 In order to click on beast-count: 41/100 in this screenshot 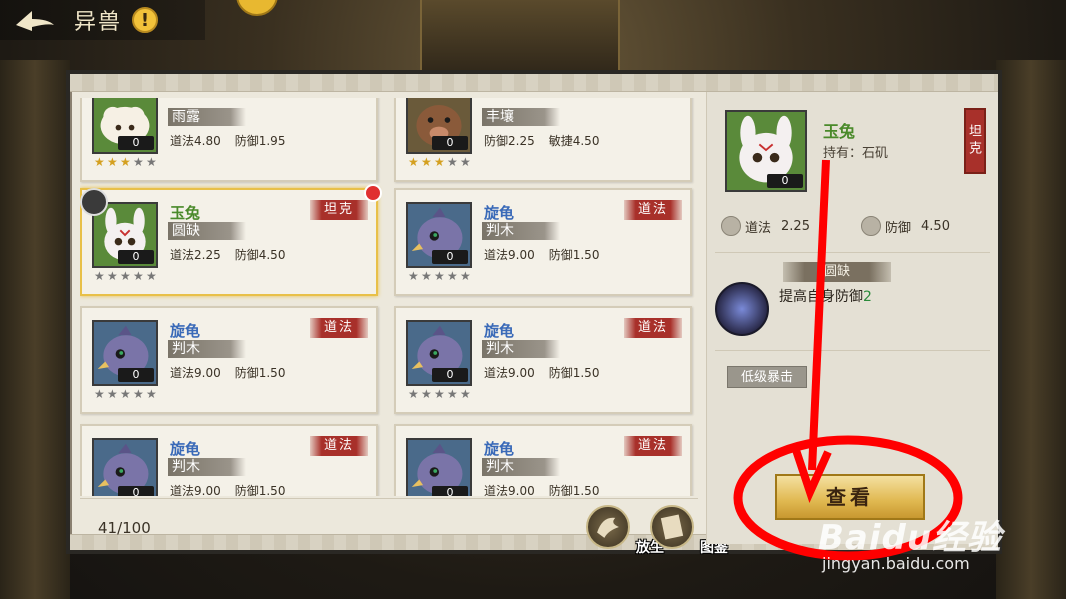, I will do `click(124, 528)`.